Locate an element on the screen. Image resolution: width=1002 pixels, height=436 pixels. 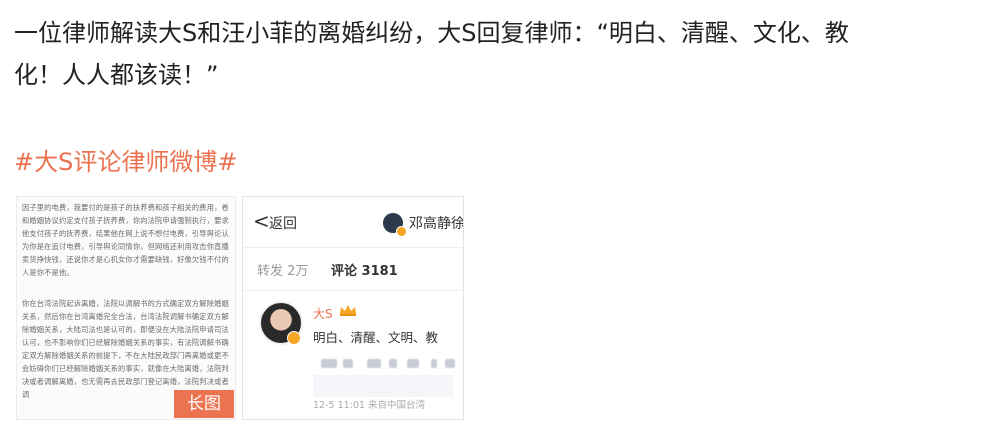
screenshot-tabs: 转发 2万 评论 3181 is located at coordinates (353, 269).